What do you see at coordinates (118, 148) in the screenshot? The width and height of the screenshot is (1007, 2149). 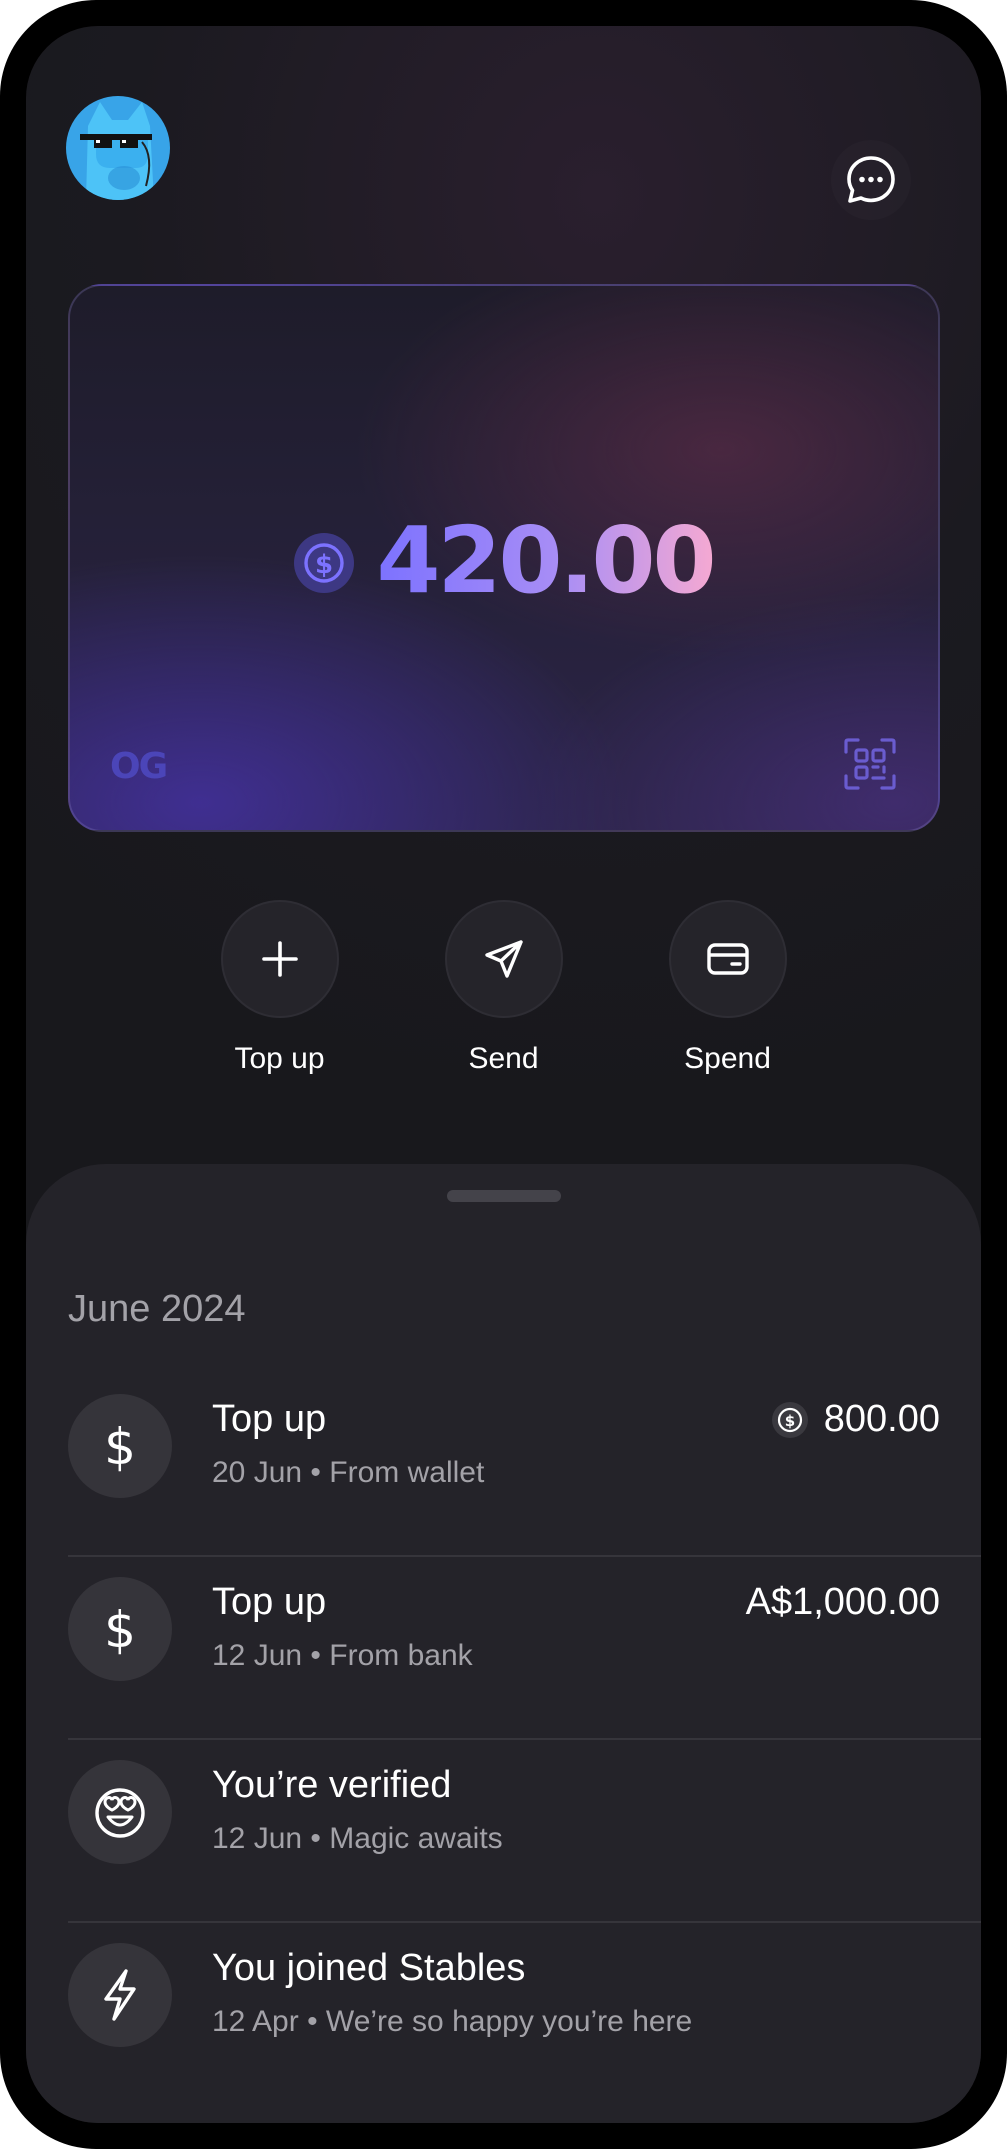 I see `cat-avatar` at bounding box center [118, 148].